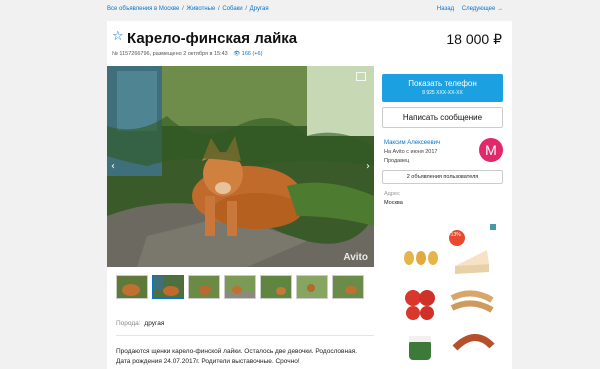 The image size is (600, 369). What do you see at coordinates (128, 323) in the screenshot?
I see `breed-label: Порода:` at bounding box center [128, 323].